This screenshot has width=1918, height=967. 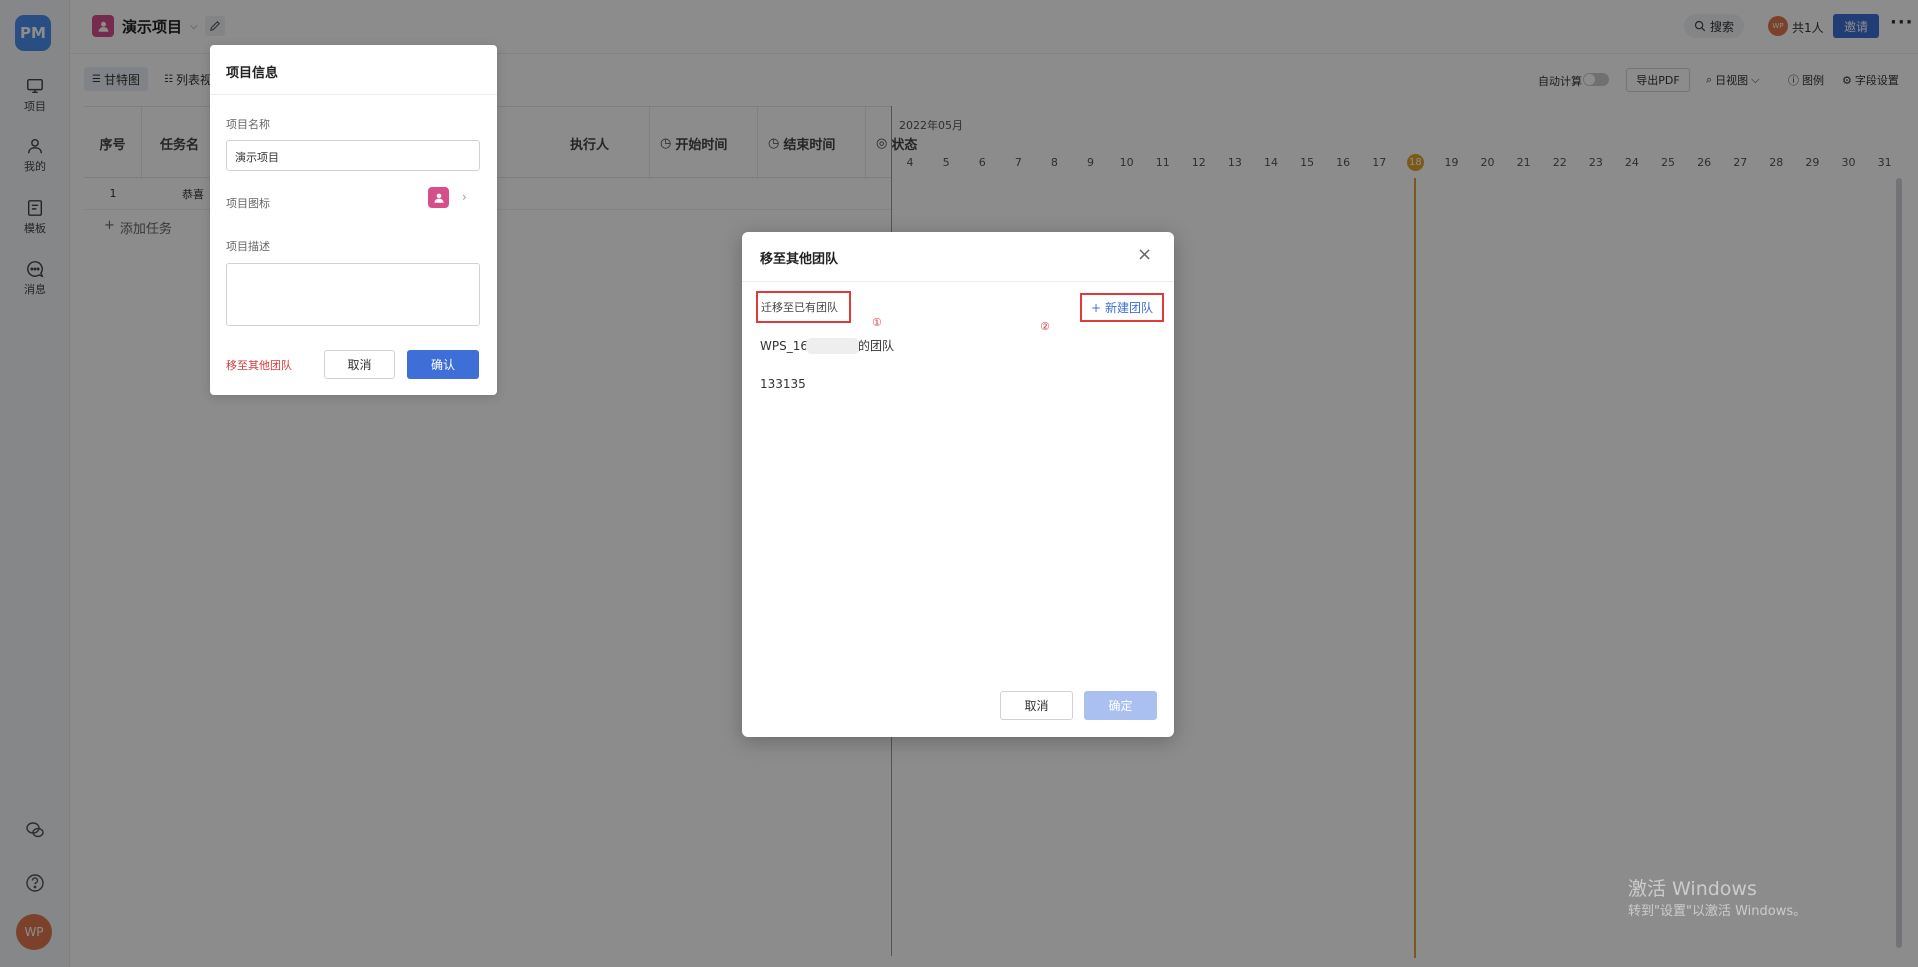 I want to click on team-name: 133135, so click(x=783, y=384).